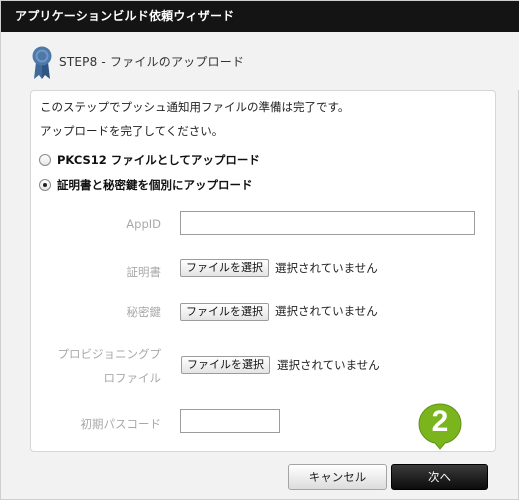  I want to click on instruction-line-1: このステップでプッシュ通知用ファイルの準備は完了です。, so click(195, 107).